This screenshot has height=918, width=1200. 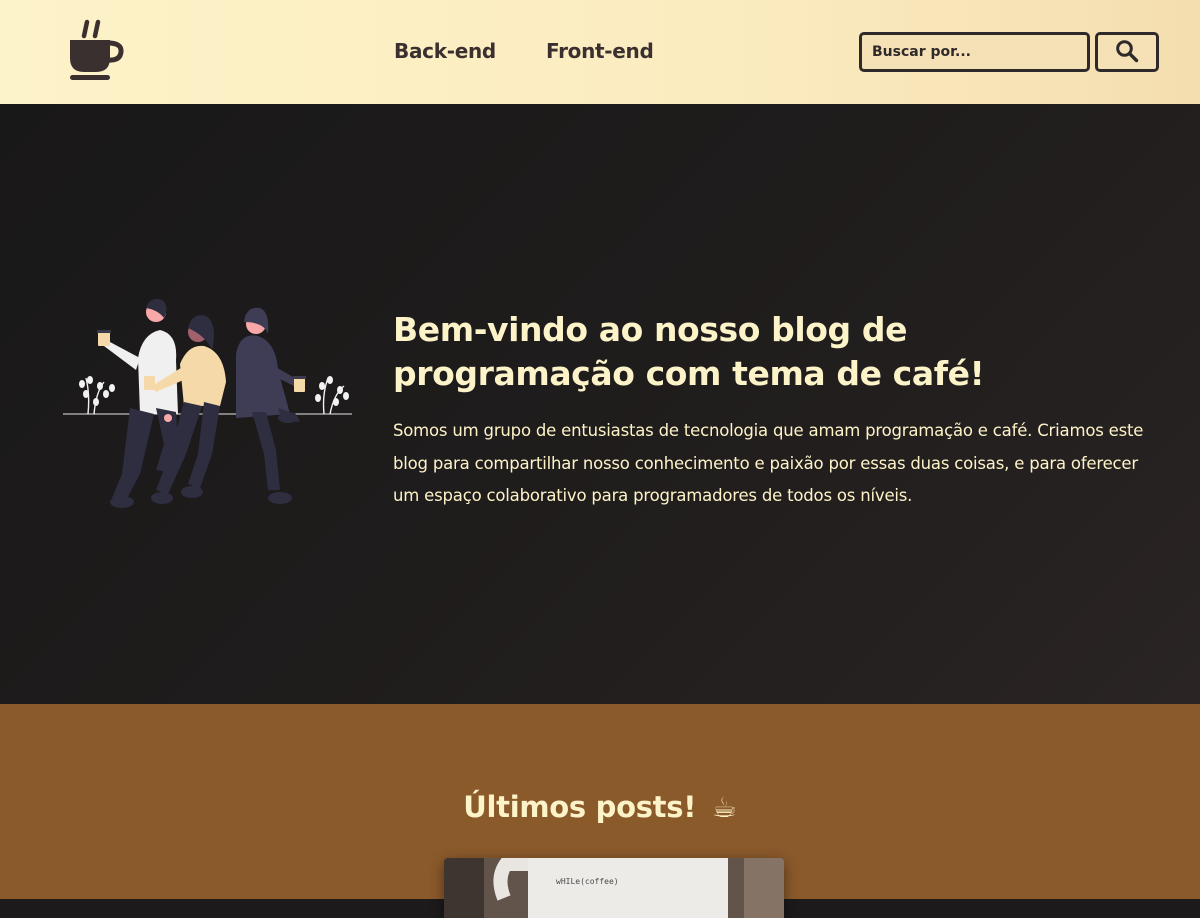 I want to click on people-drinking-coffee-illustration, so click(x=210, y=404).